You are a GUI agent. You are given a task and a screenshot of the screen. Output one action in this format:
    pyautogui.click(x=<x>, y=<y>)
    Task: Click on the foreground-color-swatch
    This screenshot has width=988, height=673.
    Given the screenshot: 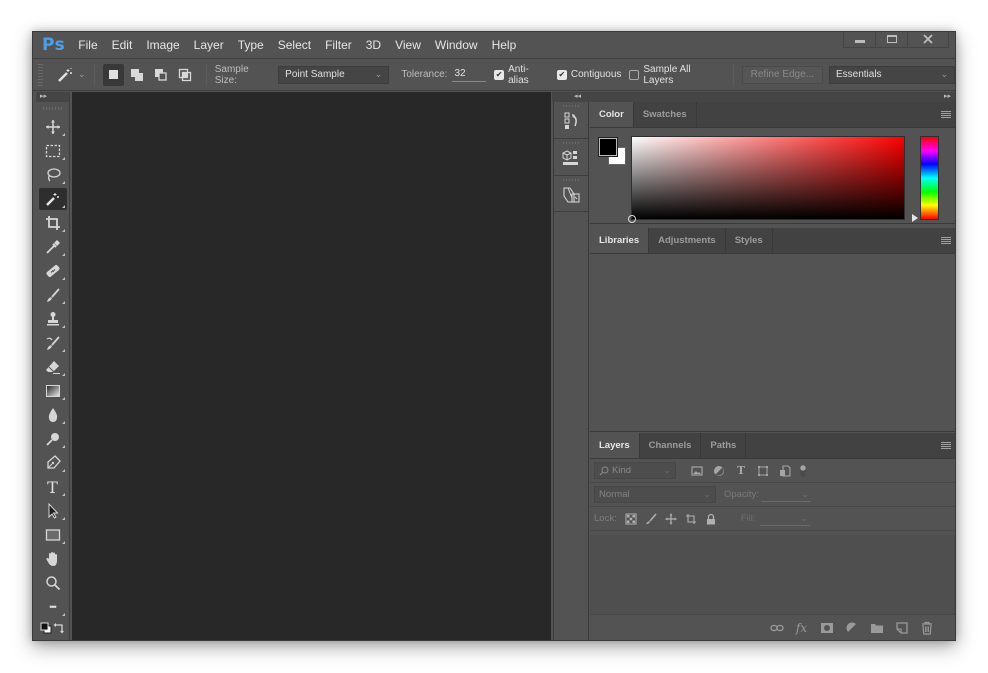 What is the action you would take?
    pyautogui.click(x=608, y=147)
    